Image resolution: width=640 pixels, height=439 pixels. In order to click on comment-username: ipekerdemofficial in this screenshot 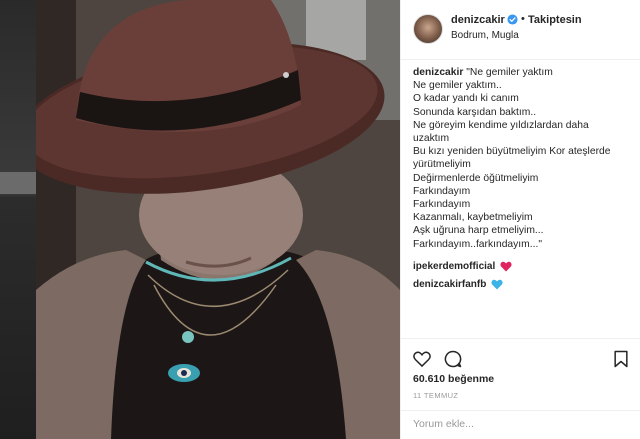, I will do `click(454, 266)`.